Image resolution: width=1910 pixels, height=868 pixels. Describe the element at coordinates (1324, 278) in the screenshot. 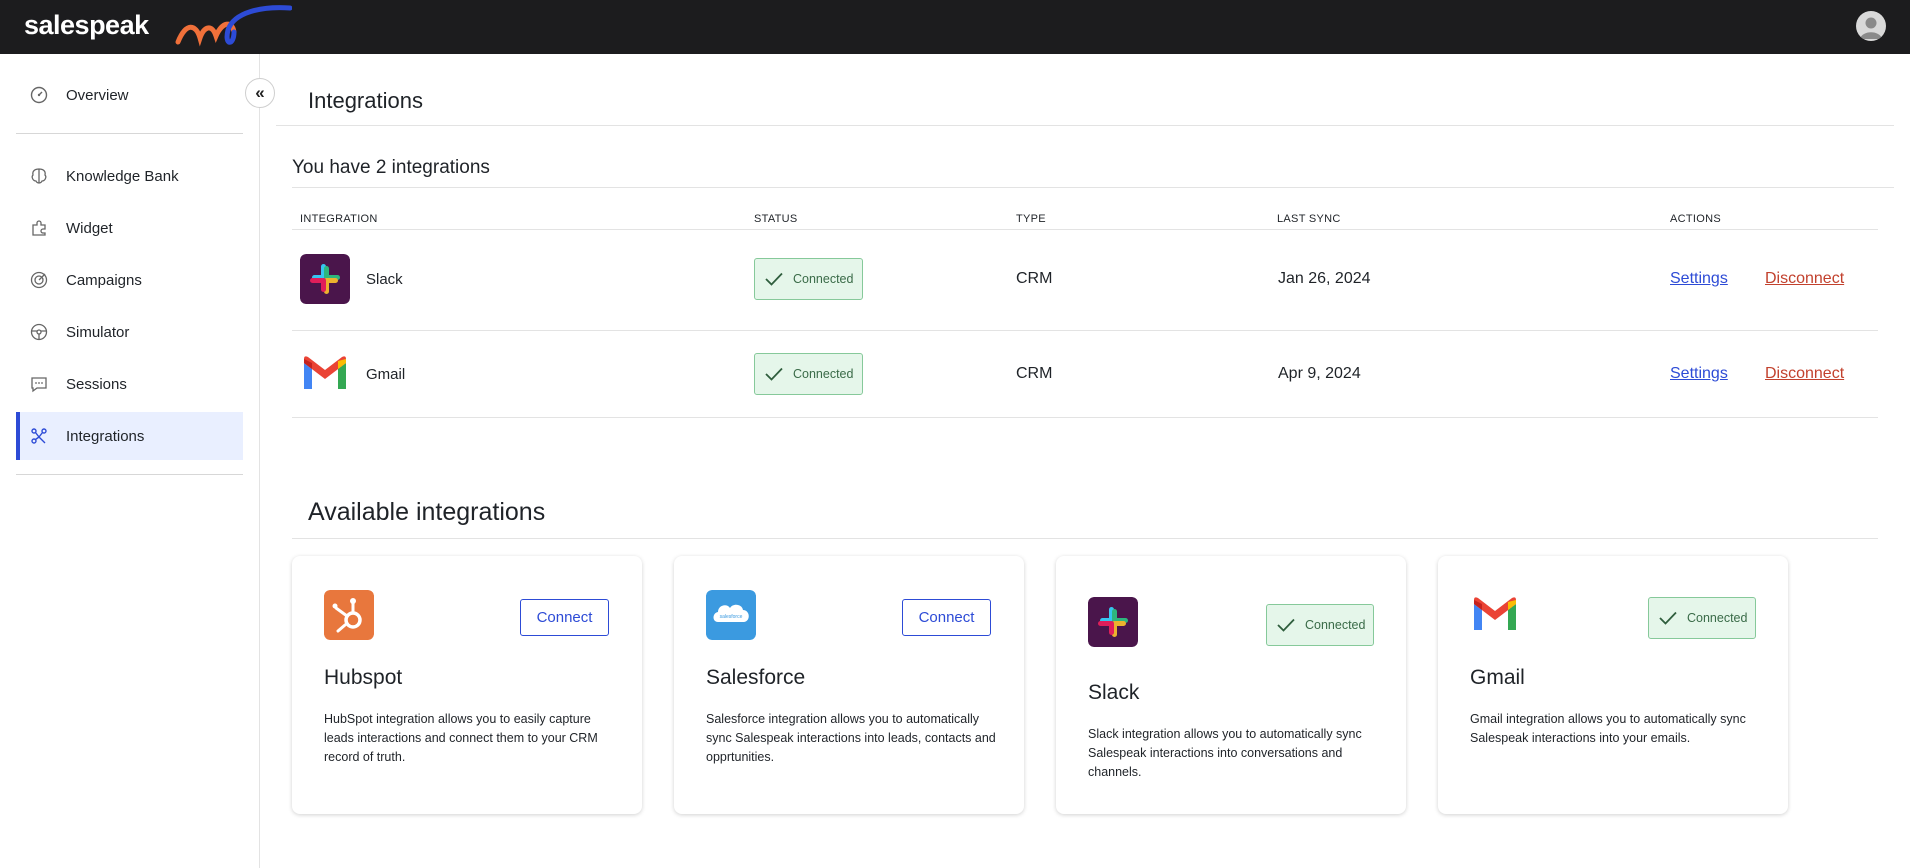

I see `last-sync-date: Jan 26, 2024` at that location.